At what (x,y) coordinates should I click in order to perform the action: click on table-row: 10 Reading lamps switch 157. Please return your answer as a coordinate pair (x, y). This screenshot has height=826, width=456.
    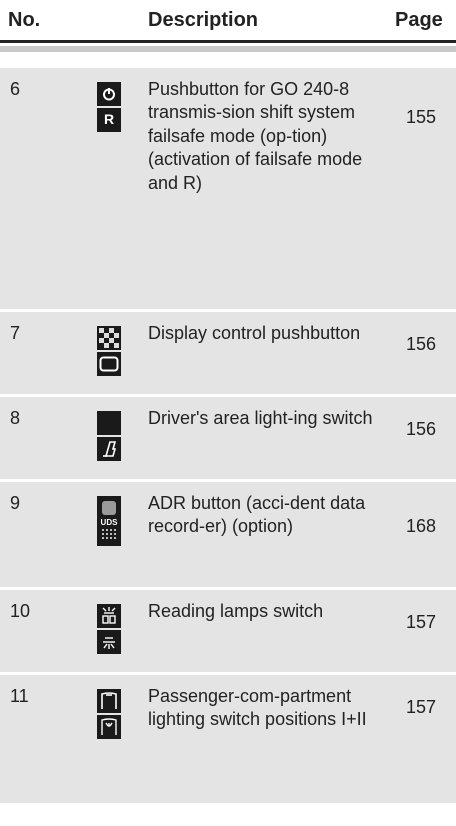
    Looking at the image, I should click on (228, 632).